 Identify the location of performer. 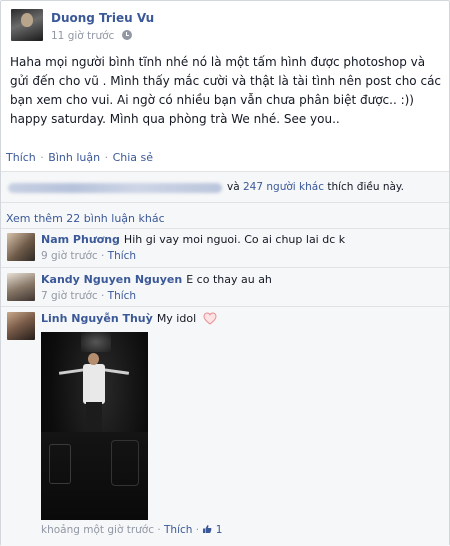
(94, 384).